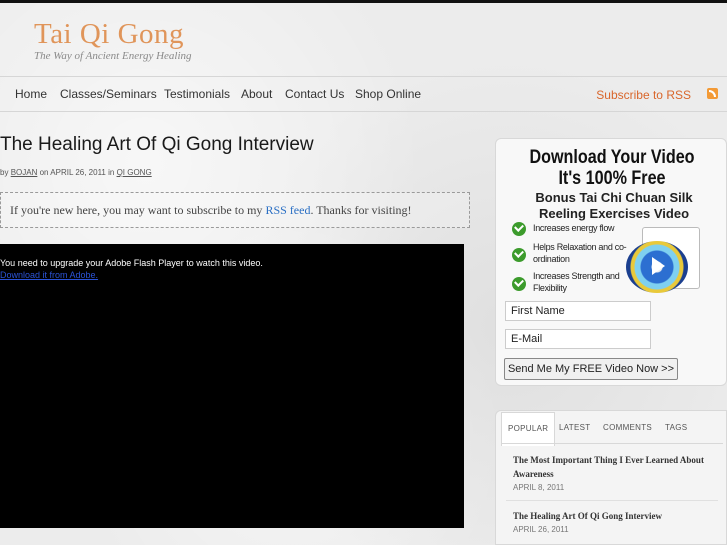  What do you see at coordinates (4, 172) in the screenshot?
I see `meta-by: by` at bounding box center [4, 172].